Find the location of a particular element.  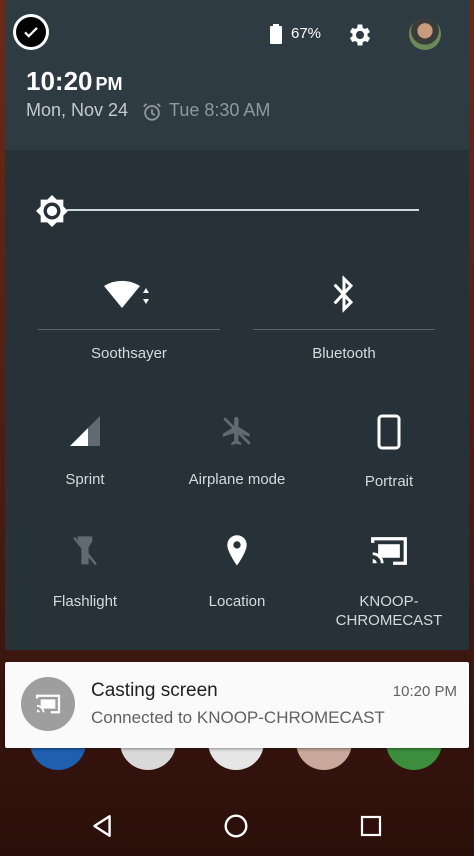

date-text: Mon, Nov 24 is located at coordinates (77, 110).